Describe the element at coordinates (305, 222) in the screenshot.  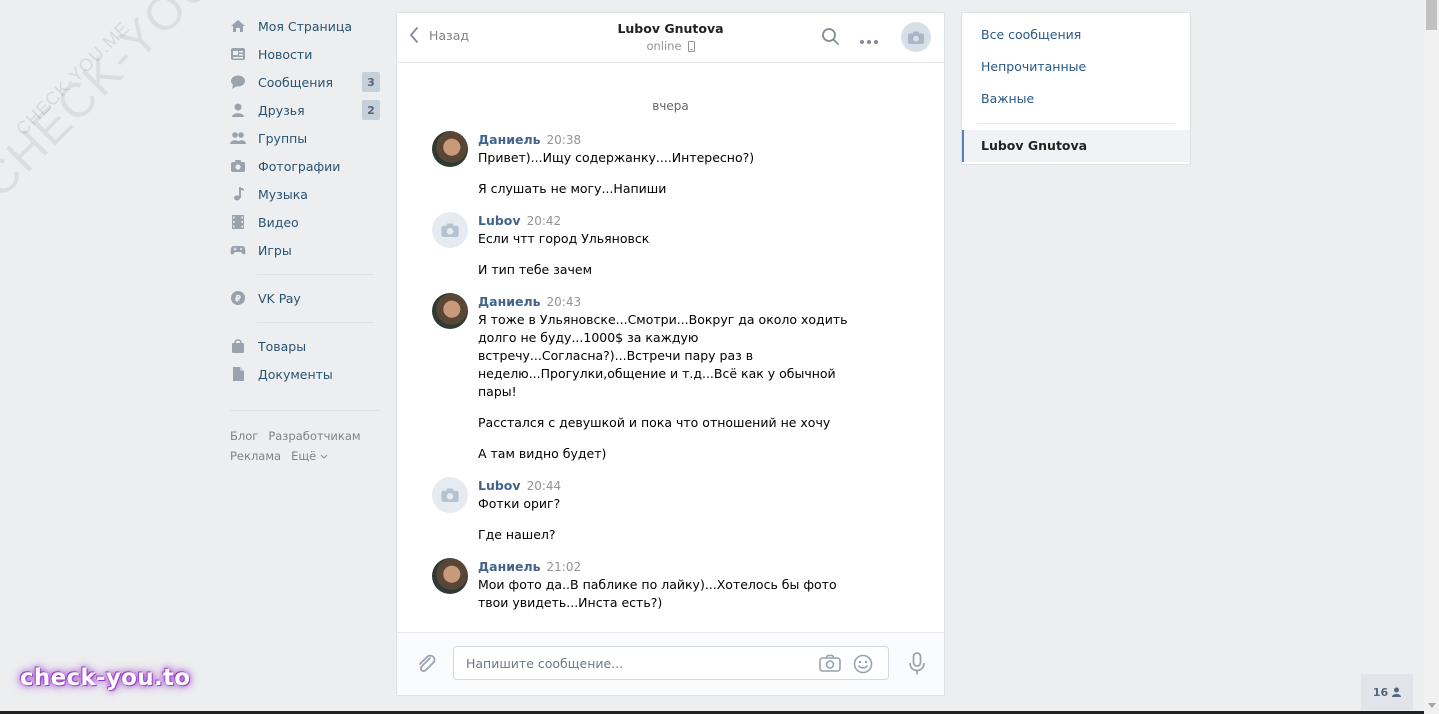
I see `nav-item-video: Видео` at that location.